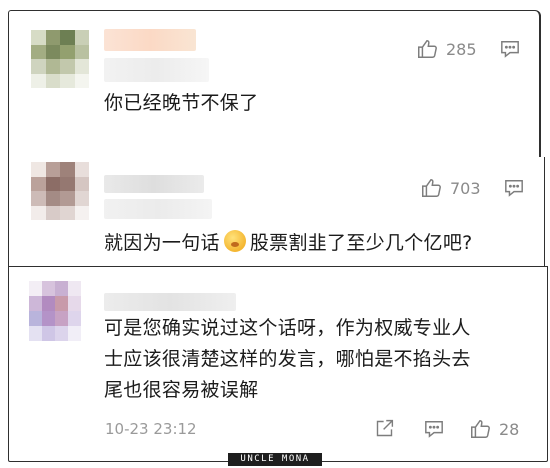 Image resolution: width=550 pixels, height=468 pixels. I want to click on comment-date: 10-23 23:12, so click(151, 429).